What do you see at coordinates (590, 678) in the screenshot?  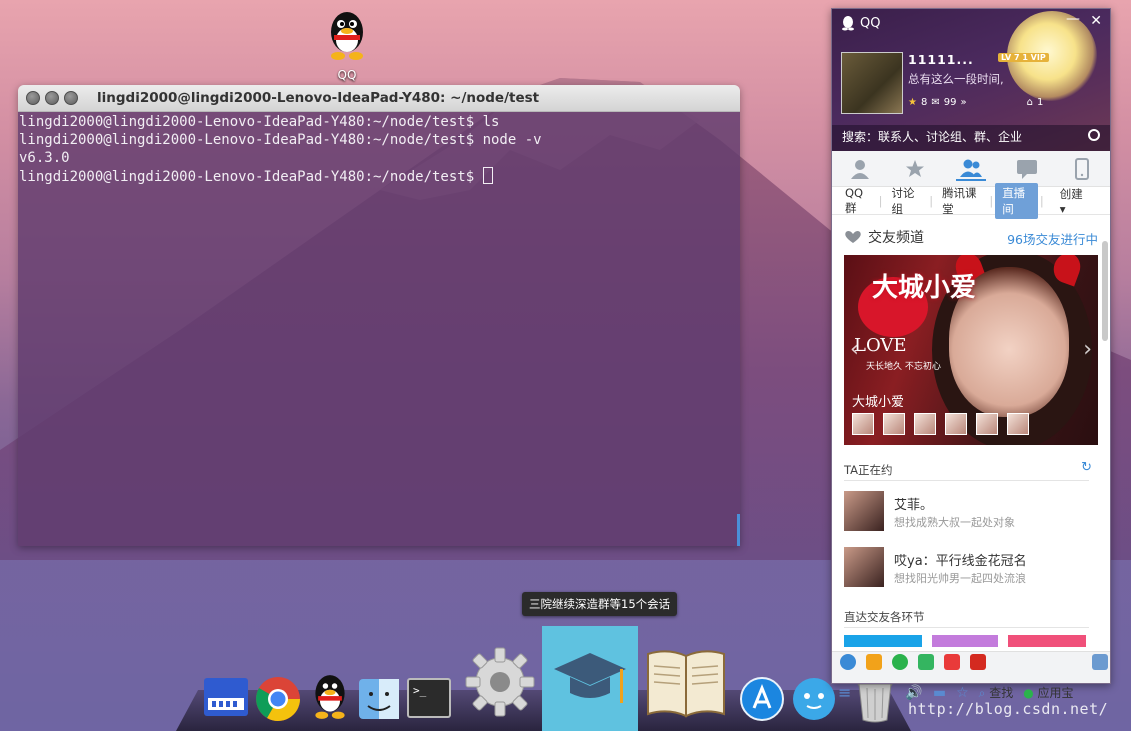 I see `graduation-cap-icon` at bounding box center [590, 678].